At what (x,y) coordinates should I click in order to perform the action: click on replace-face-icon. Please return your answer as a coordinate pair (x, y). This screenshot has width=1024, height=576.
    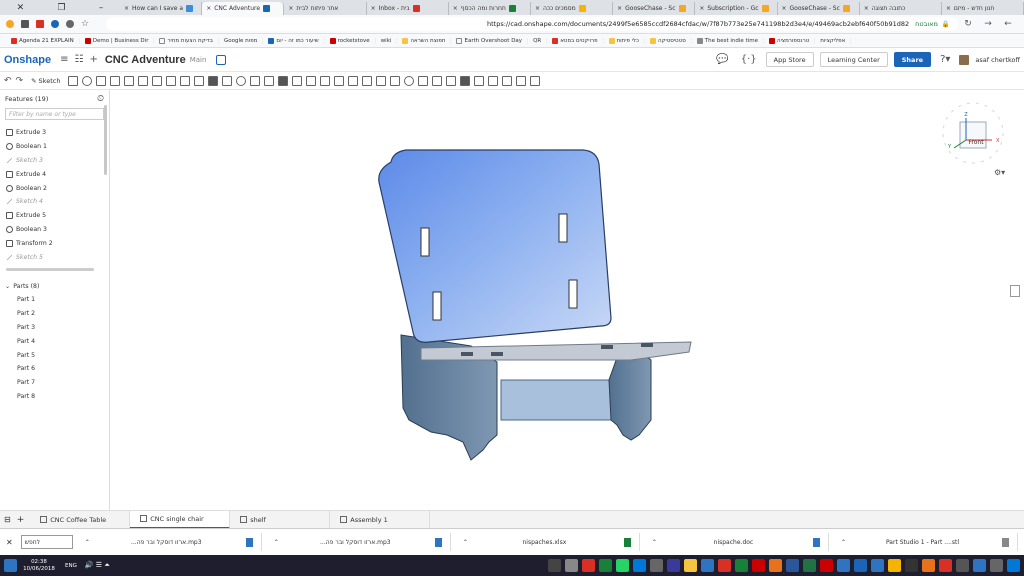
    Looking at the image, I should click on (325, 80).